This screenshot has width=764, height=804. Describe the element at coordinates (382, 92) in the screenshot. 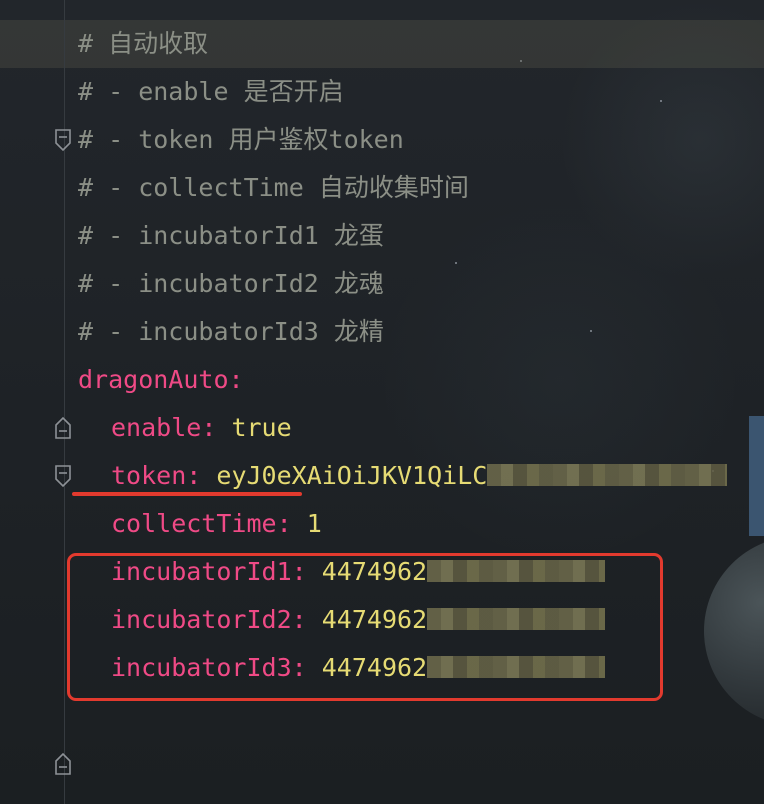

I see `code-line-comment: # - enable 是否开启` at that location.